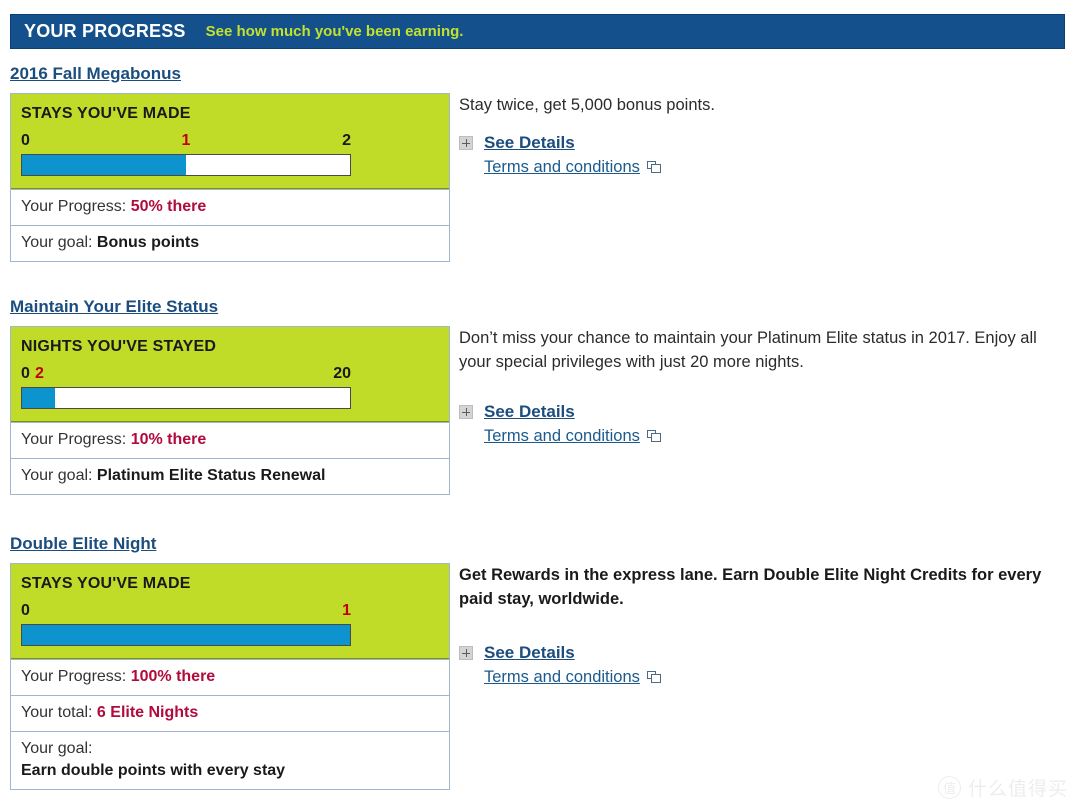 The image size is (1080, 811). Describe the element at coordinates (776, 167) in the screenshot. I see `terms-row-0: Terms and conditions` at that location.